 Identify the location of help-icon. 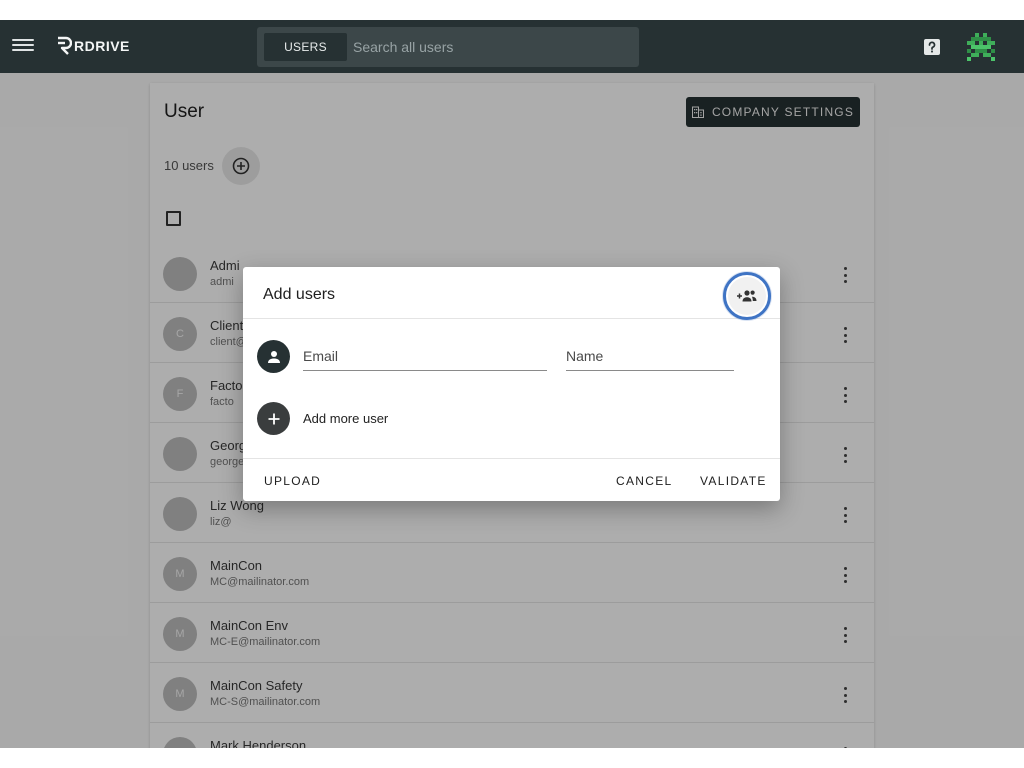
(932, 47).